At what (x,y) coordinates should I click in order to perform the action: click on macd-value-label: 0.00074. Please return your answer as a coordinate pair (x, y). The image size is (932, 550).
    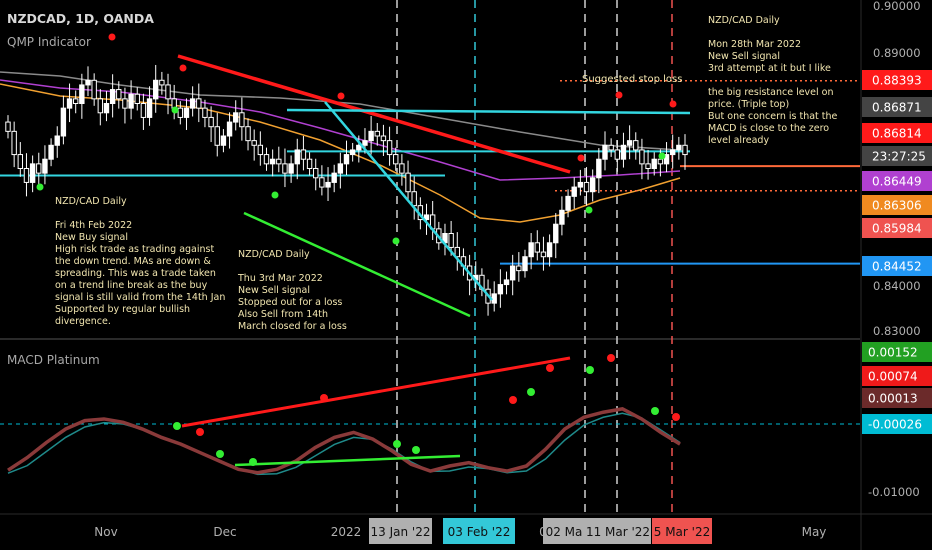
    Looking at the image, I should click on (897, 376).